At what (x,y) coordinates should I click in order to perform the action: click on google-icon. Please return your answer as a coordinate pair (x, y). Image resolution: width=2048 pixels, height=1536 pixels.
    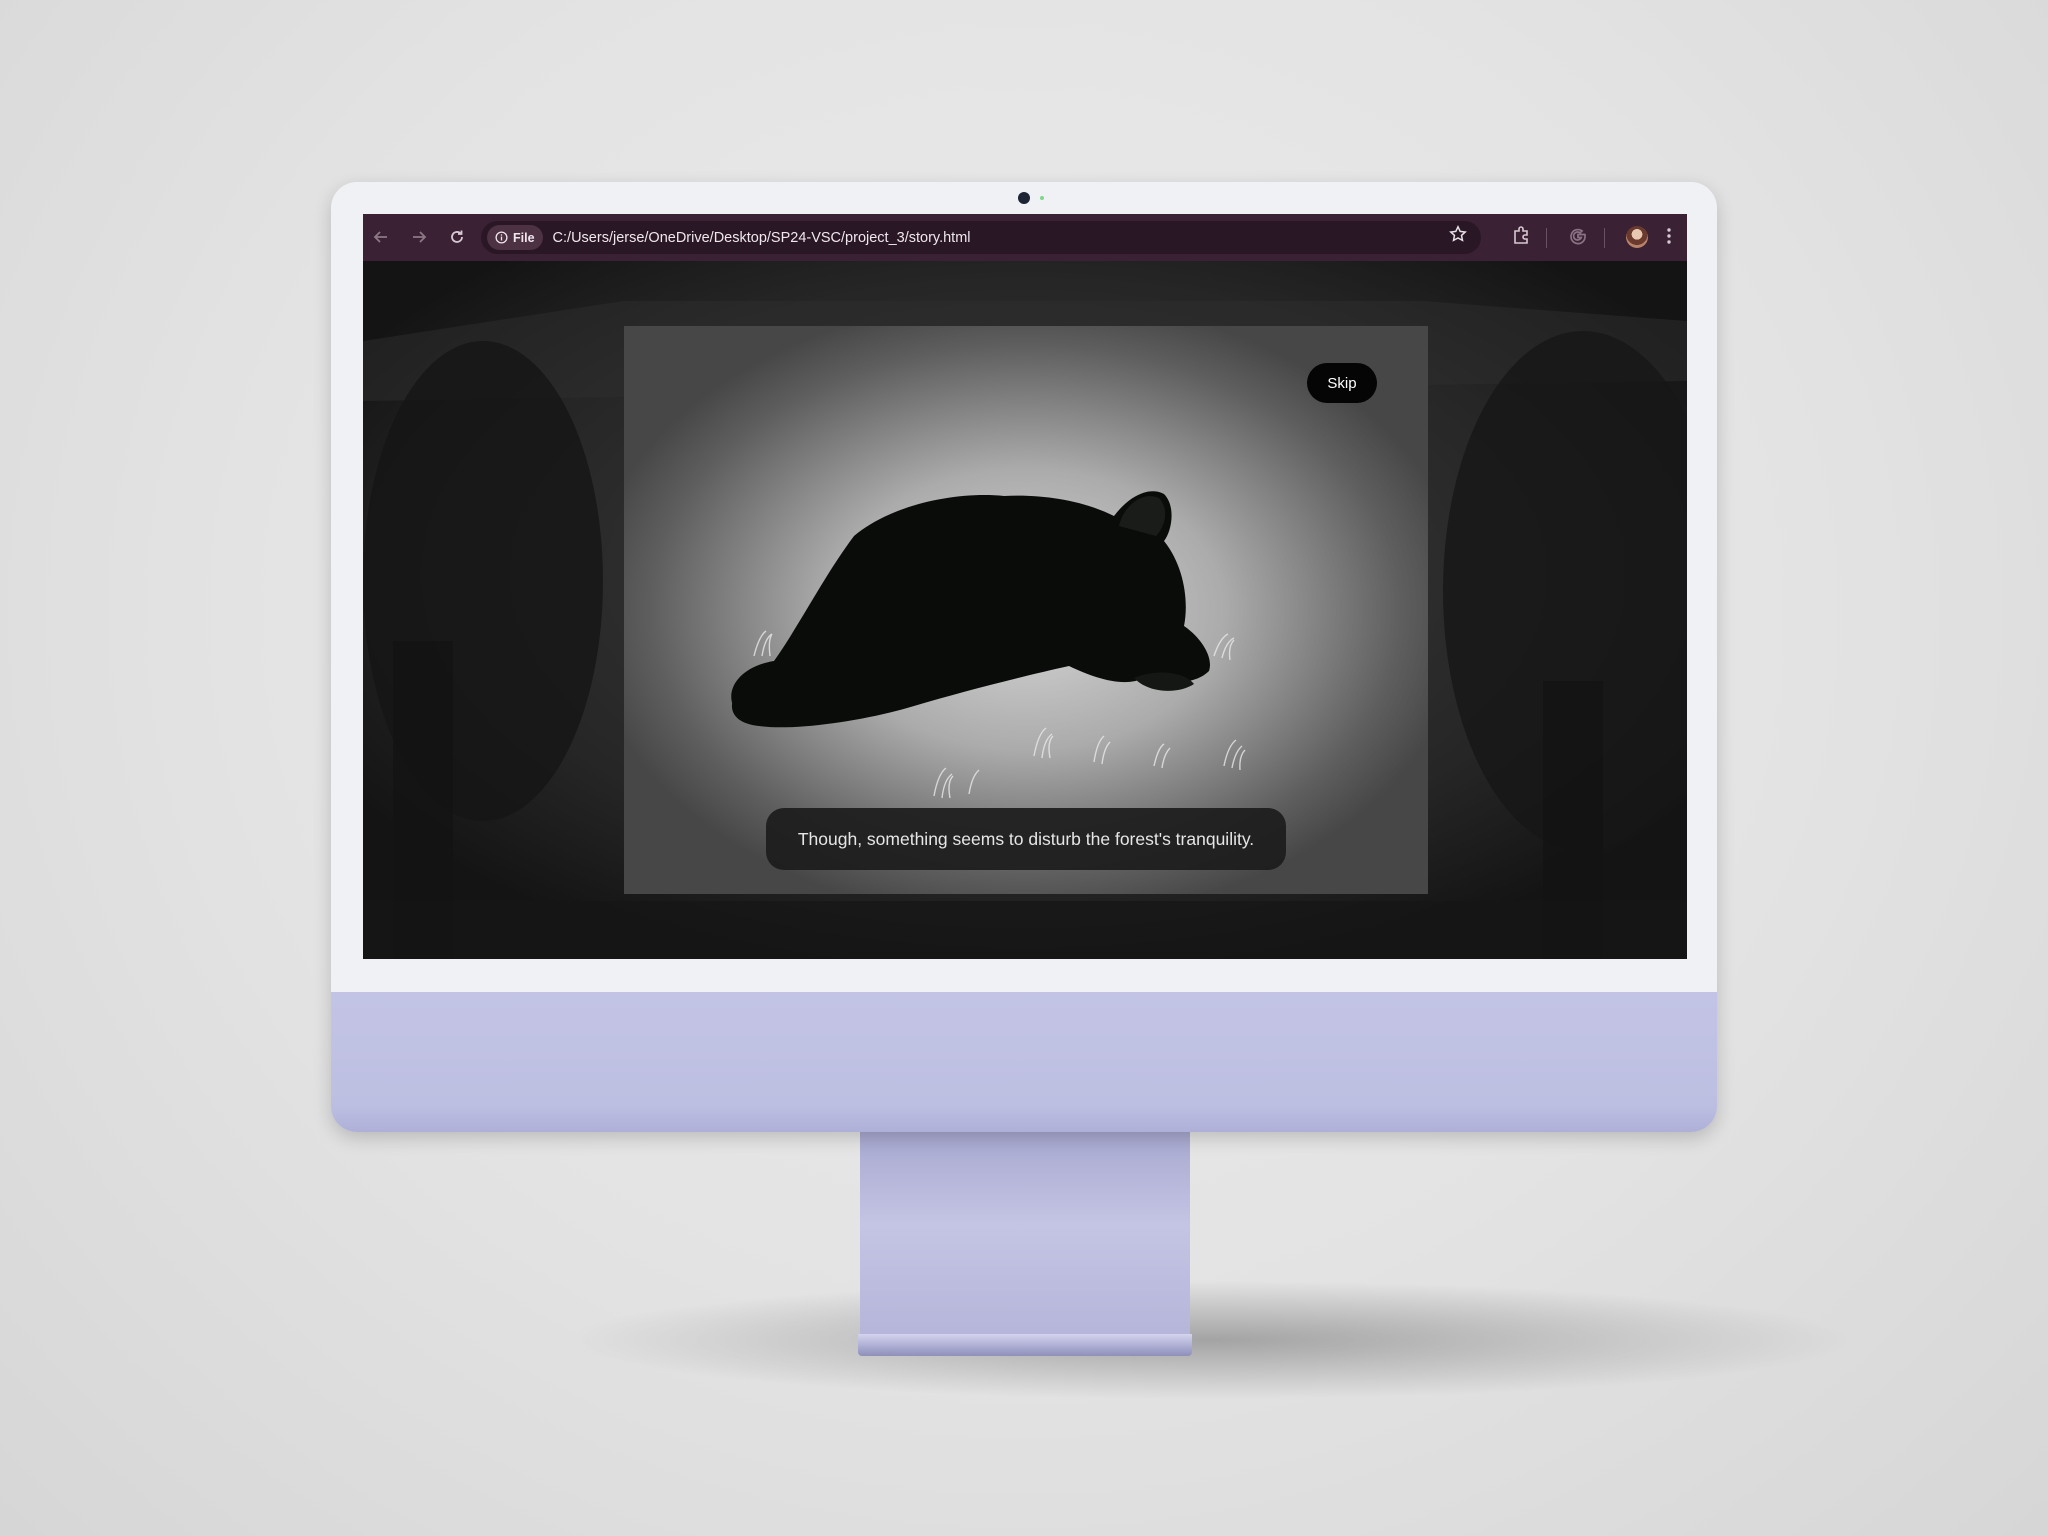
    Looking at the image, I should click on (1578, 236).